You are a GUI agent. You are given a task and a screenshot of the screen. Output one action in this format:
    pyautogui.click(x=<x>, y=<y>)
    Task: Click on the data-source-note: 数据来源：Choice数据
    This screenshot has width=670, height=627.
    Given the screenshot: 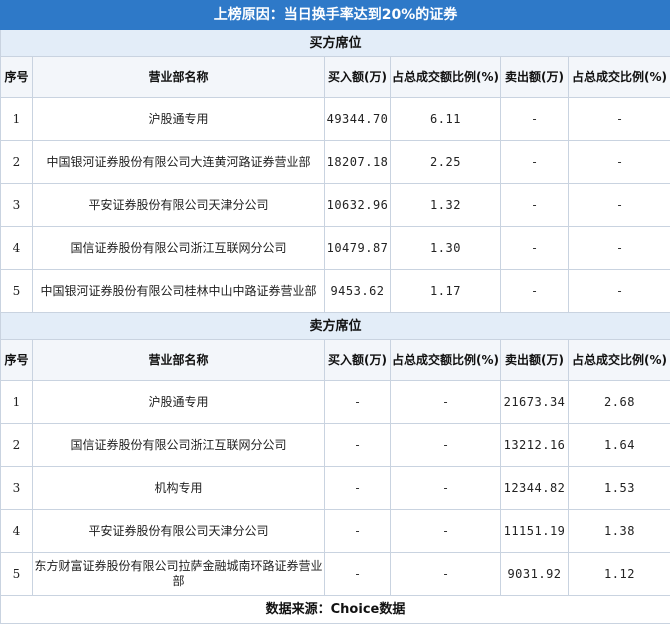 What is the action you would take?
    pyautogui.click(x=335, y=609)
    